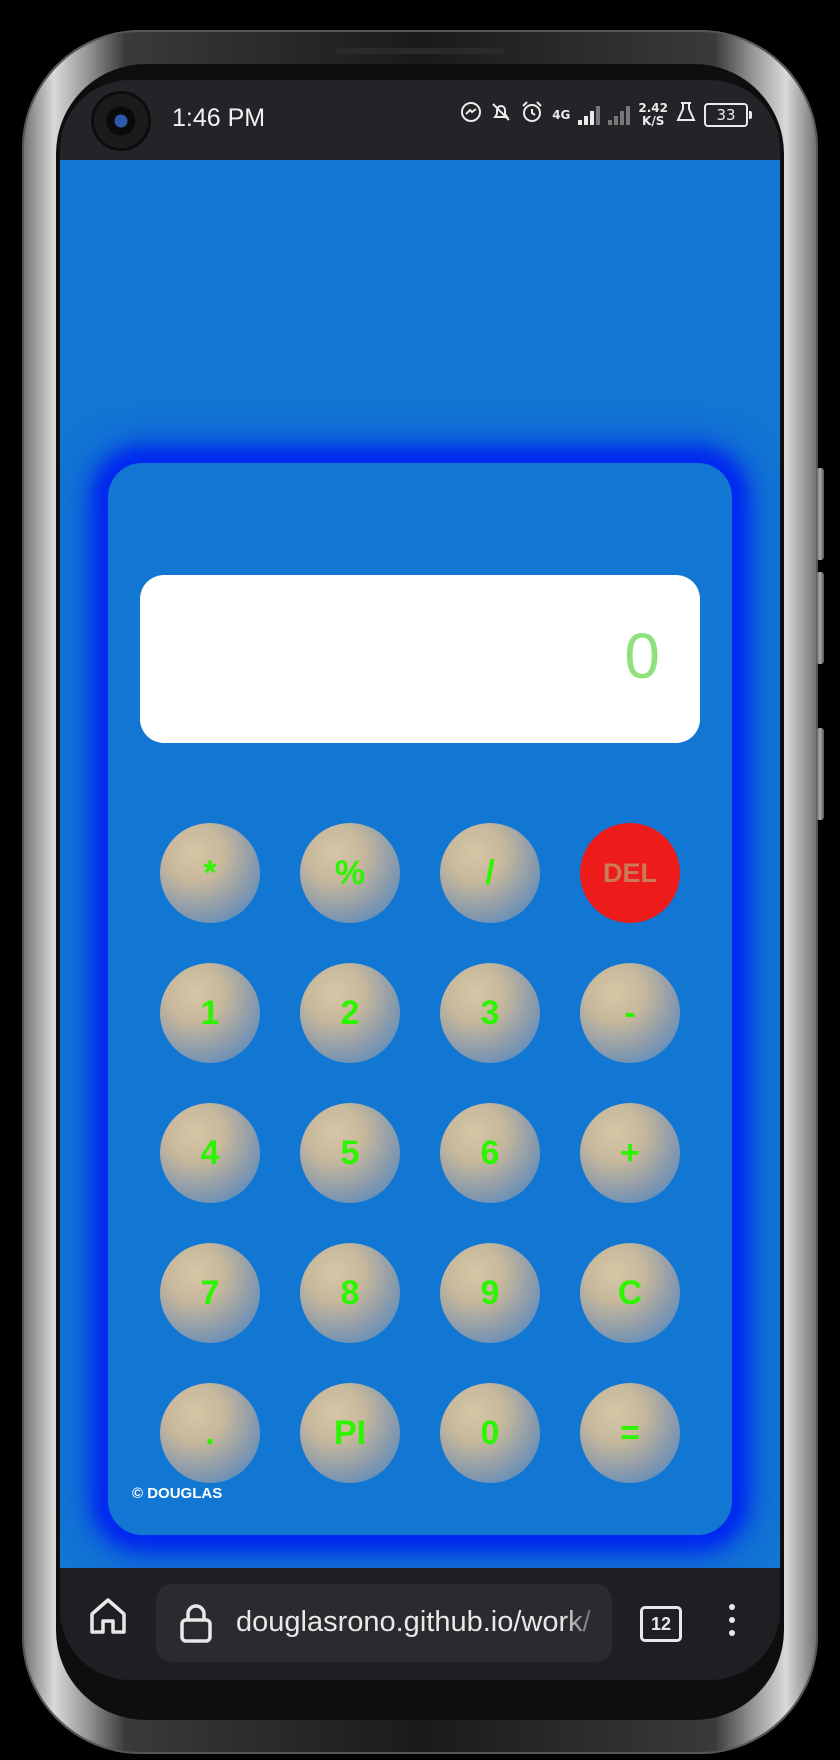 This screenshot has width=840, height=1760. Describe the element at coordinates (350, 873) in the screenshot. I see `key-percent: %` at that location.